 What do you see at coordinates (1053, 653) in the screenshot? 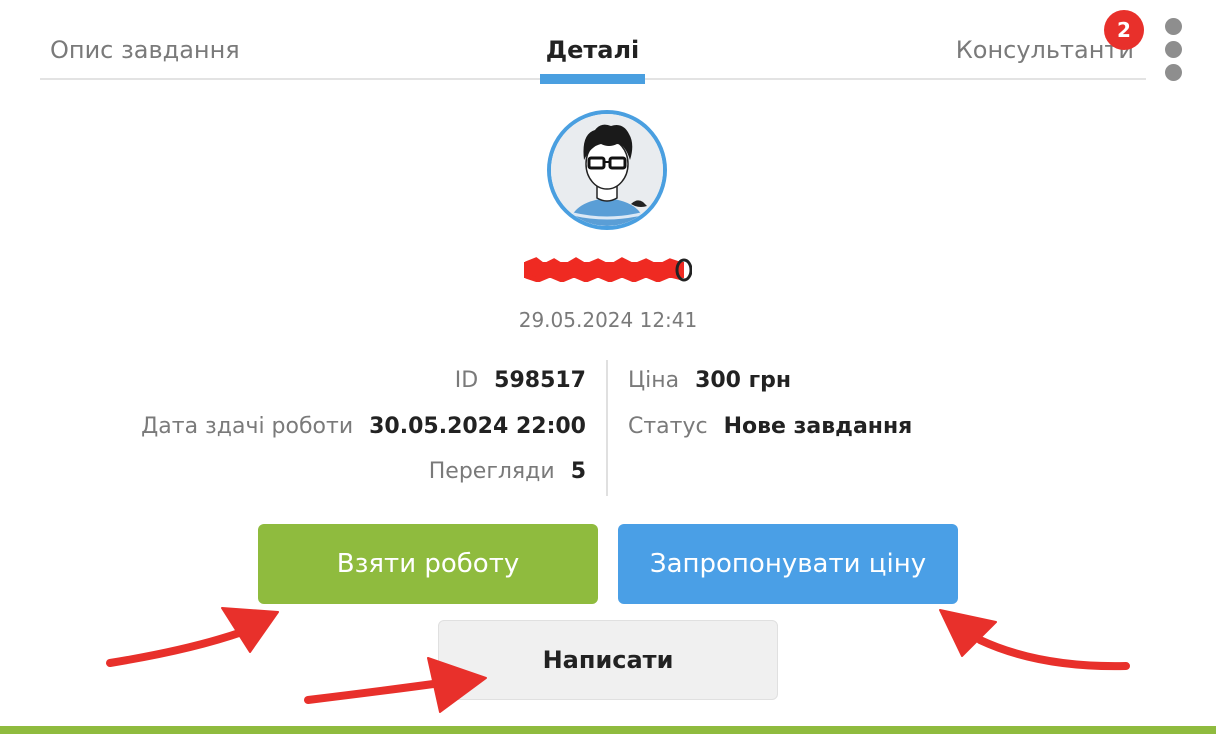
I see `arrow-to-offer-price` at bounding box center [1053, 653].